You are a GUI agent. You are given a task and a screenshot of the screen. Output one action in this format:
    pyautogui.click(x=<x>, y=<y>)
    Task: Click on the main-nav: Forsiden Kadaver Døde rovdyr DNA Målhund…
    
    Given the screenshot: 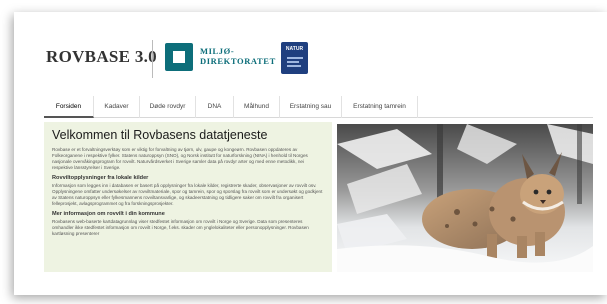 What is the action you would take?
    pyautogui.click(x=318, y=107)
    